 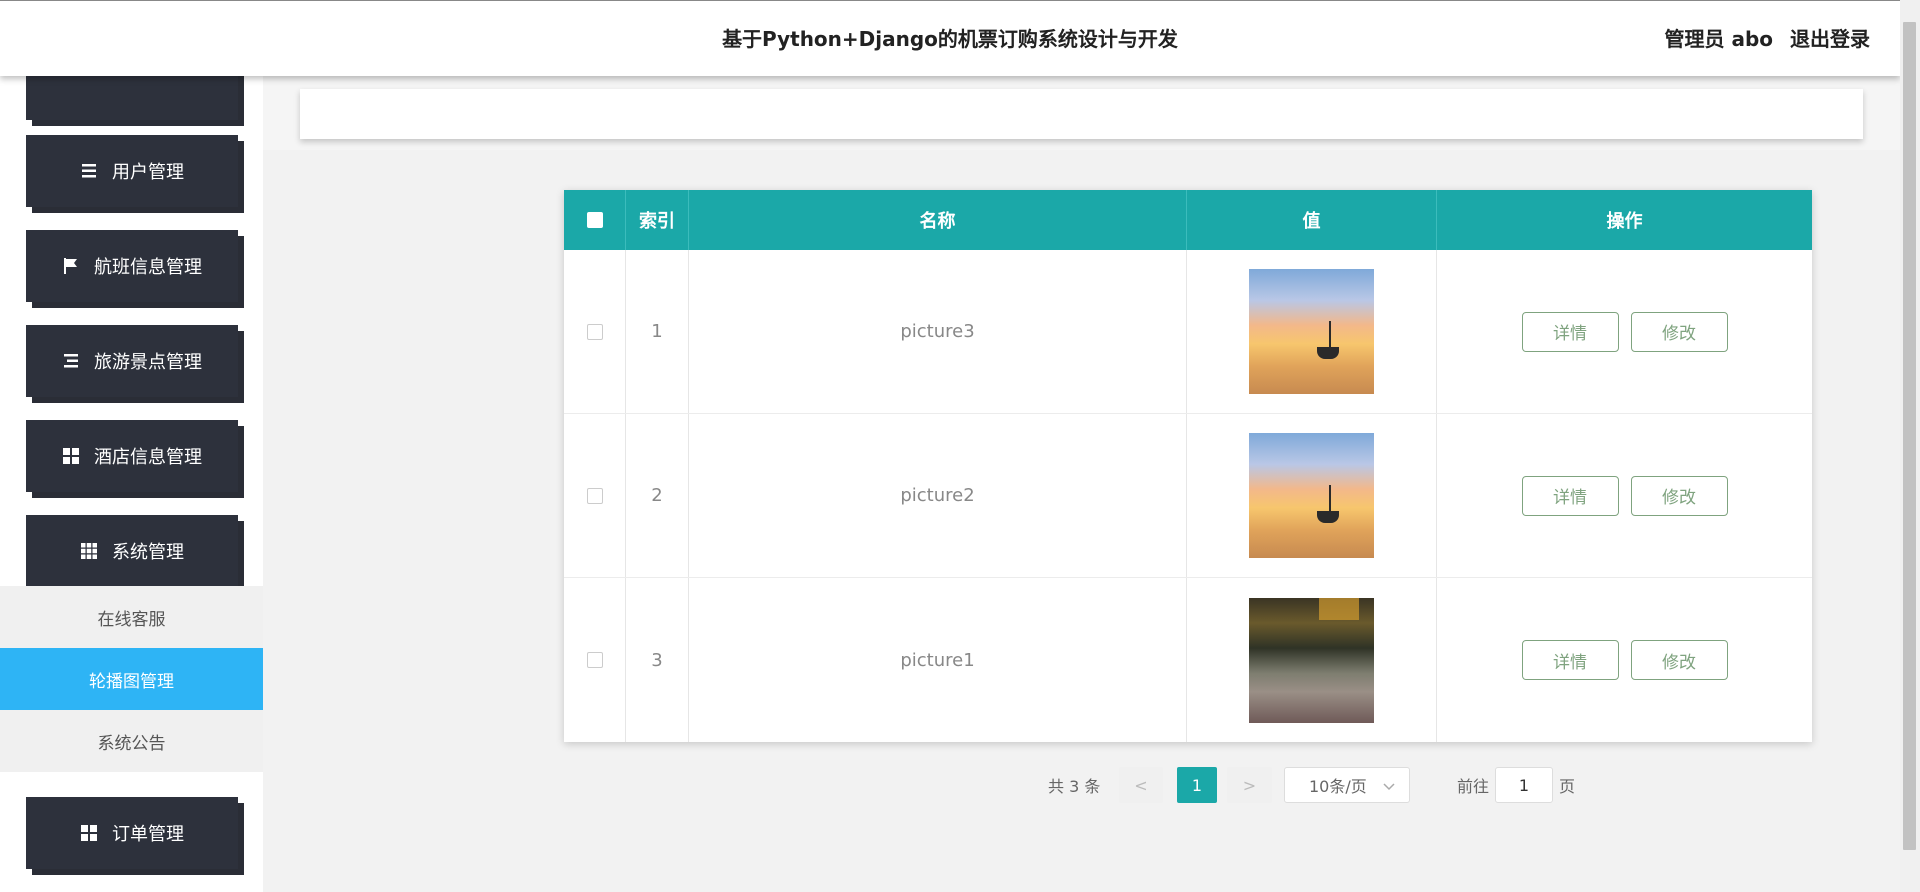 I want to click on top-header: 基于Python+Django的机票订购系统设计与开发 管理员 abo 退出登录, so click(x=950, y=38).